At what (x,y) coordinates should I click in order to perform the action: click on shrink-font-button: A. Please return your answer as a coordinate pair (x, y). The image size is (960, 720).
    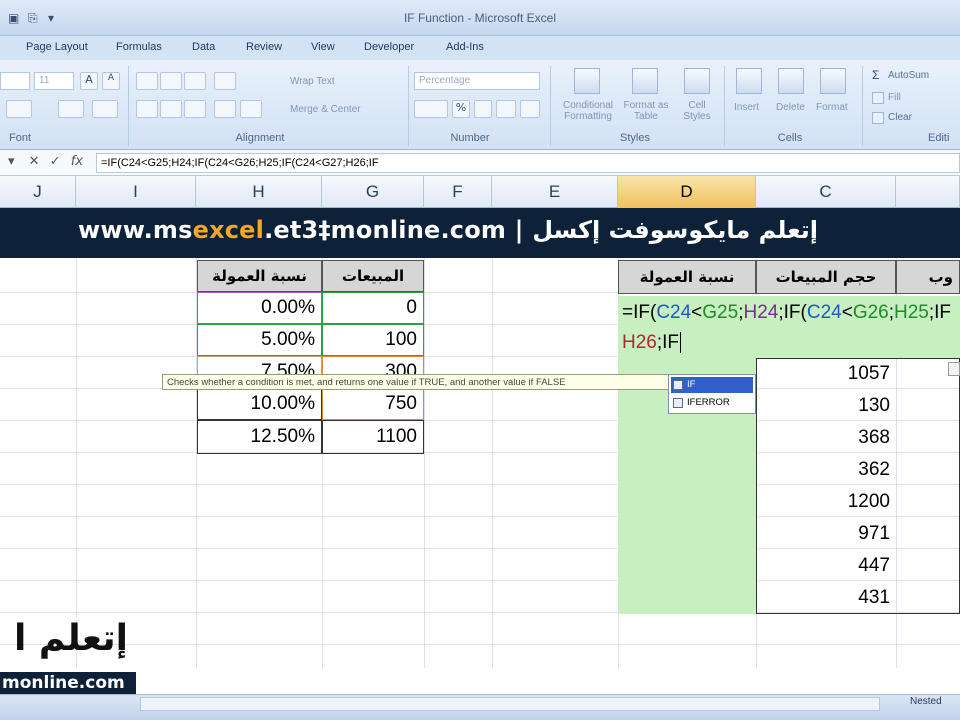
    Looking at the image, I should click on (111, 81).